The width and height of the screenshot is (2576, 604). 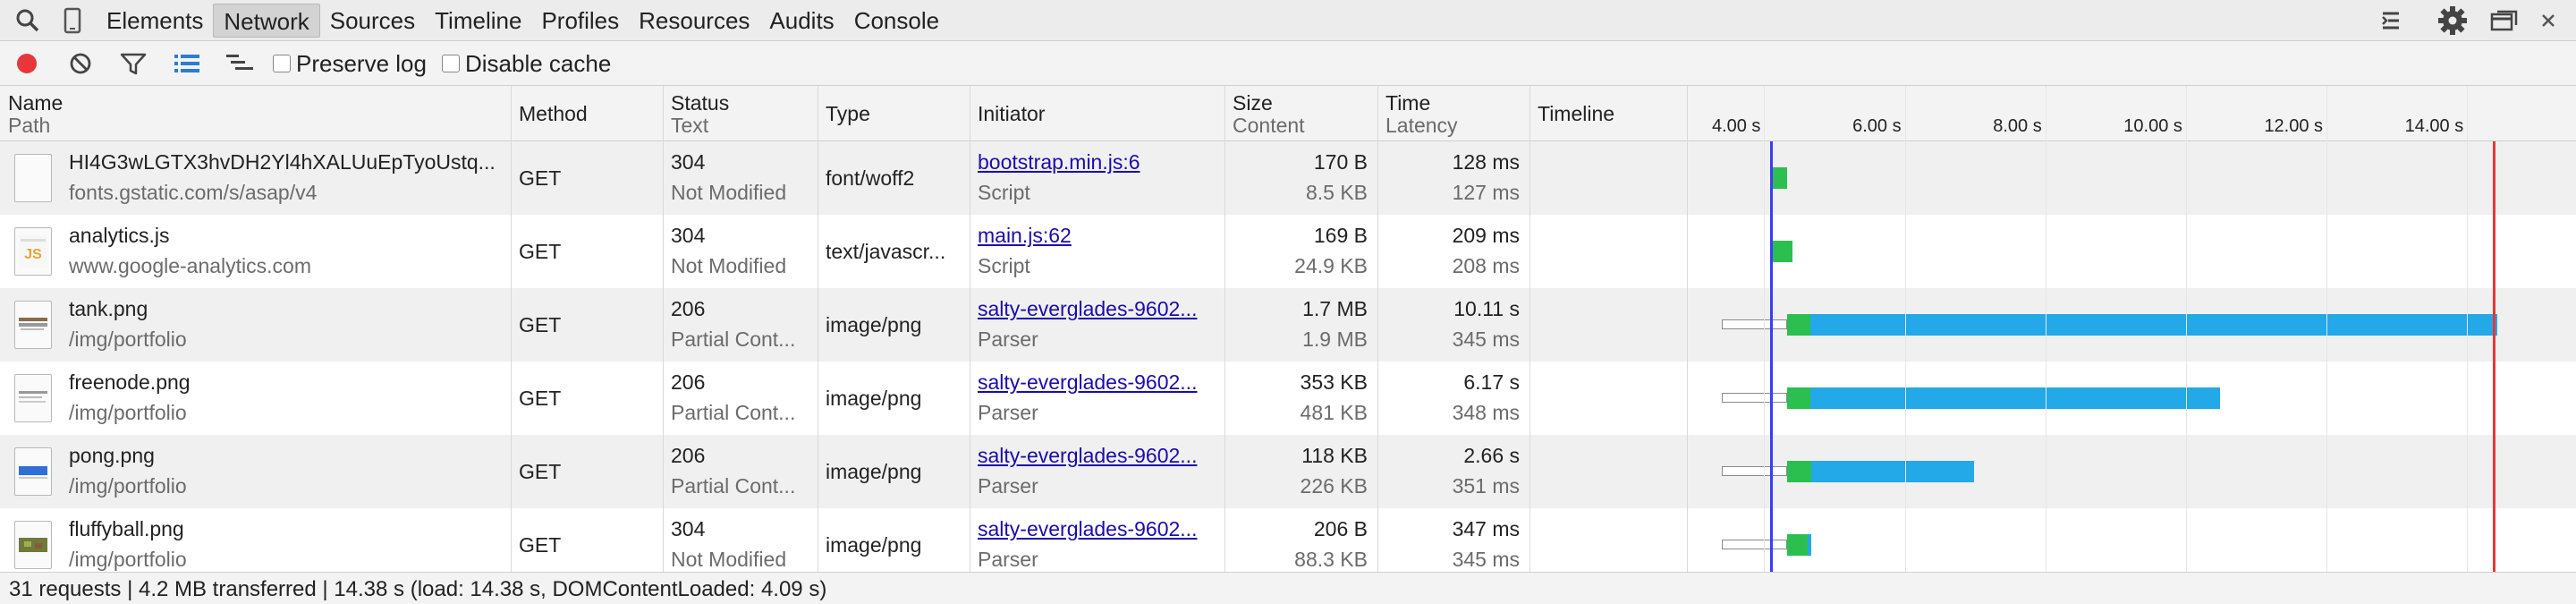 I want to click on load-marker, so click(x=2494, y=356).